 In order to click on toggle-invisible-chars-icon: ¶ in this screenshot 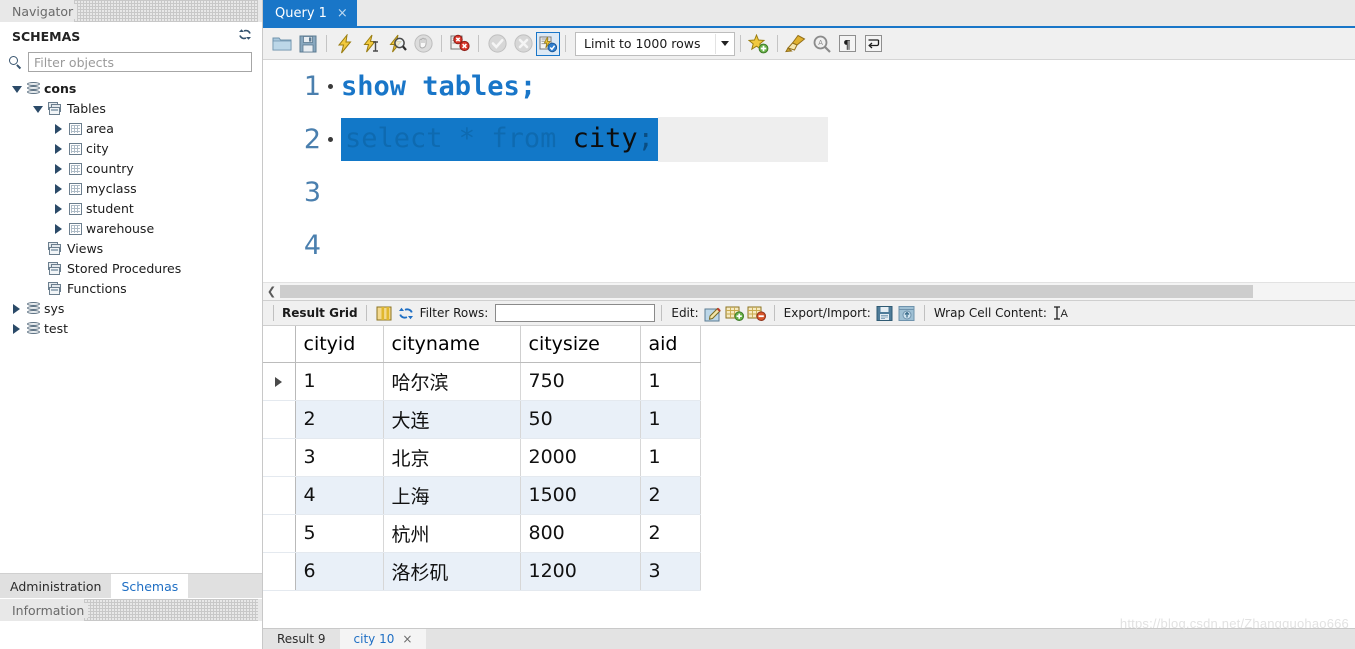, I will do `click(848, 44)`.